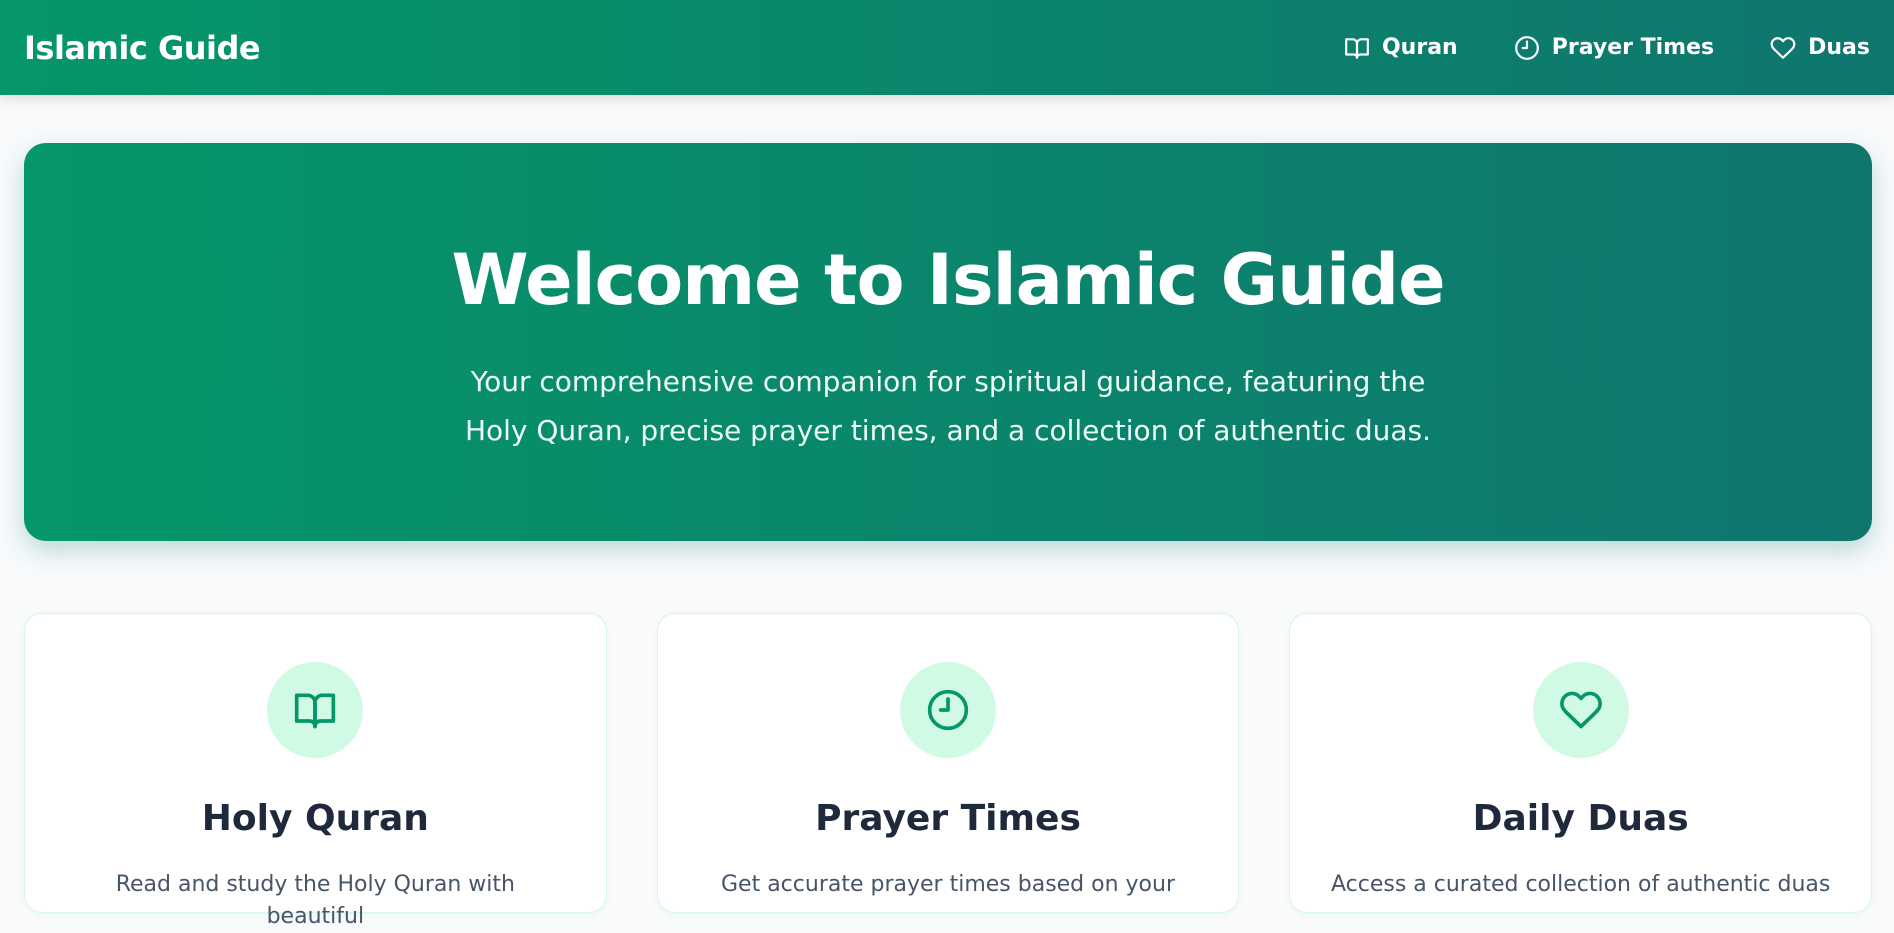 Image resolution: width=1894 pixels, height=933 pixels. I want to click on nav-link-prayer-times: Prayer Times, so click(1614, 48).